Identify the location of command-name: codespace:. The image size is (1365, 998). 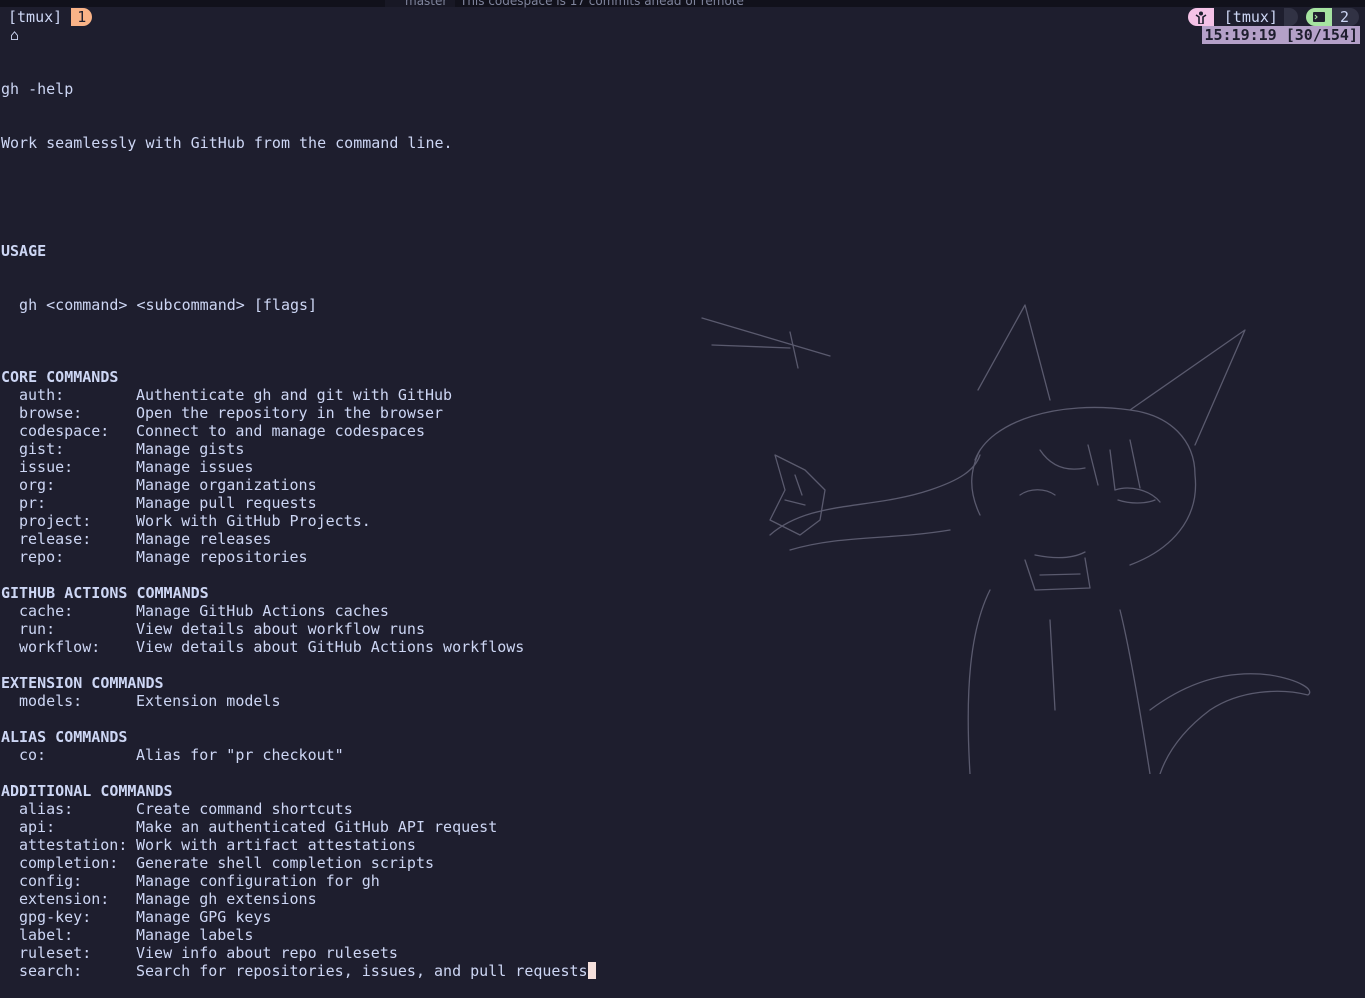
(64, 431).